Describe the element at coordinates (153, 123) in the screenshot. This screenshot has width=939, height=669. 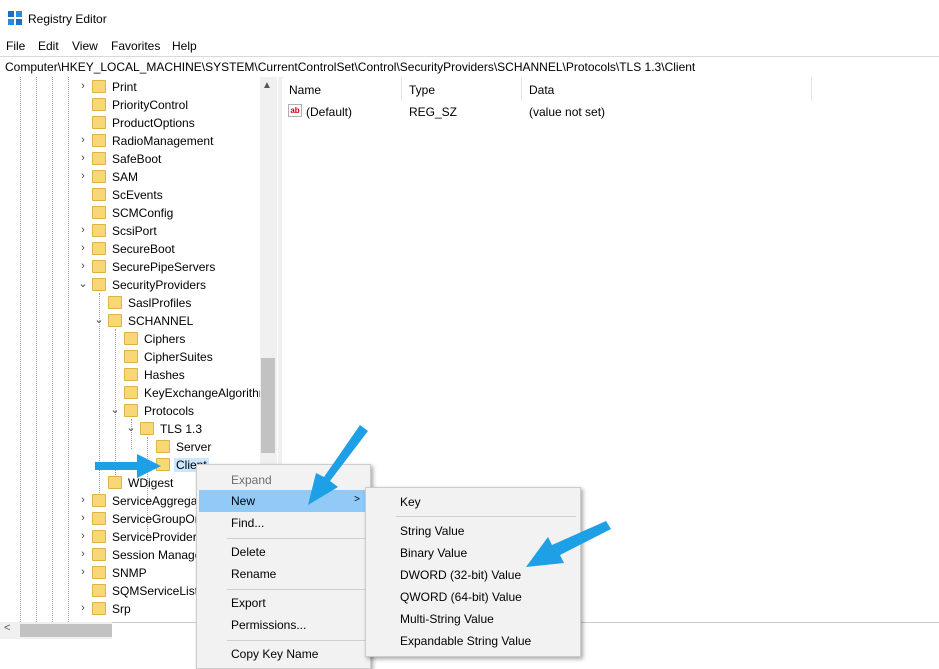
I see `tree-item-label: ProductOptions` at that location.